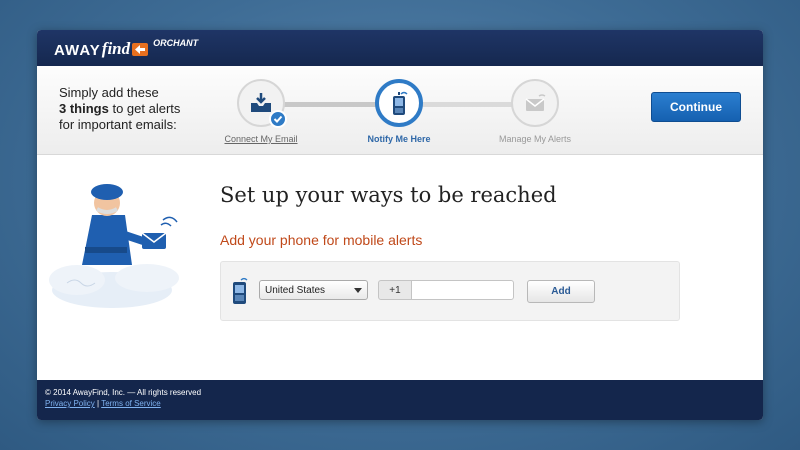 The height and width of the screenshot is (450, 800). Describe the element at coordinates (462, 290) in the screenshot. I see `phone-number-input` at that location.